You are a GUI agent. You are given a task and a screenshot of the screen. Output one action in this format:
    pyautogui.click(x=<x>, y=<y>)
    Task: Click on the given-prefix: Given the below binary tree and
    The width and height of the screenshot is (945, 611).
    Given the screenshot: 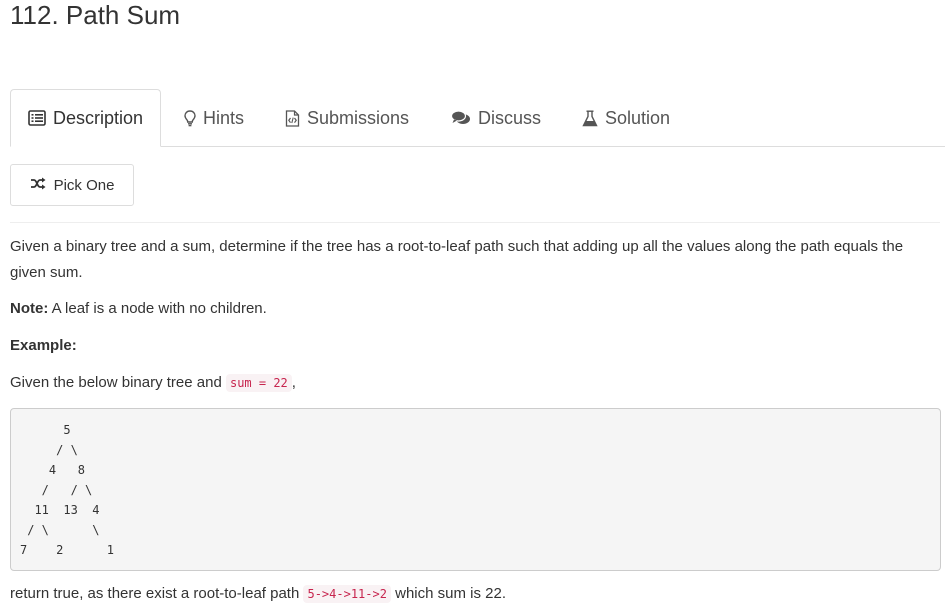 What is the action you would take?
    pyautogui.click(x=118, y=382)
    